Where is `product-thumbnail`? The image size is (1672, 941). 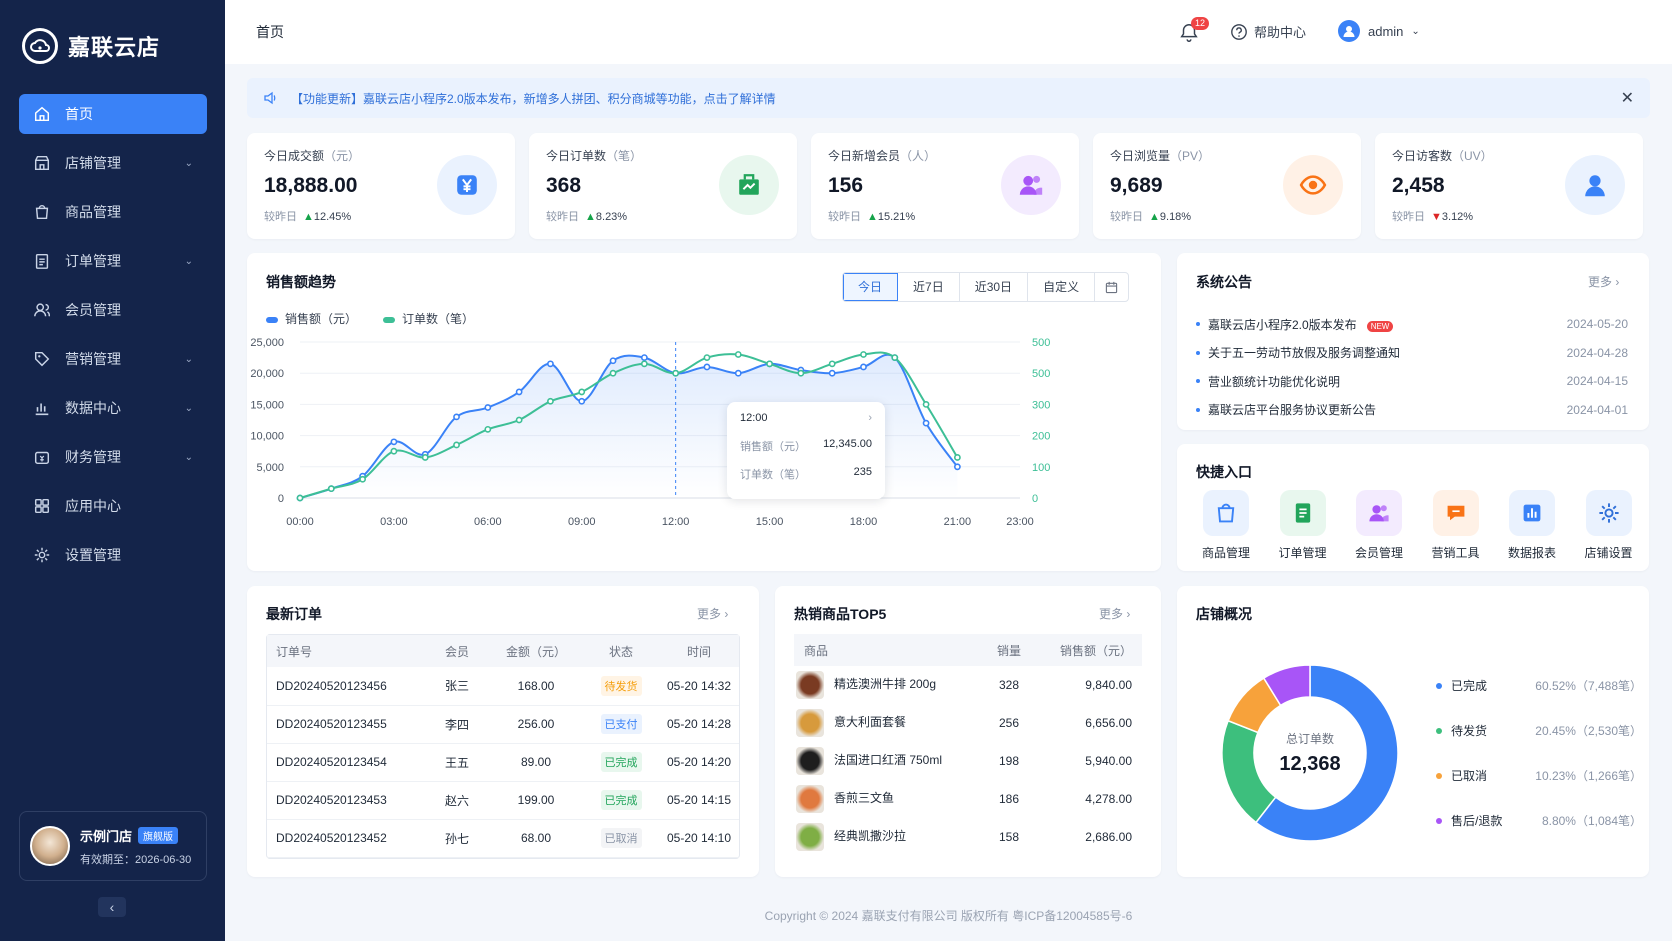 product-thumbnail is located at coordinates (810, 761).